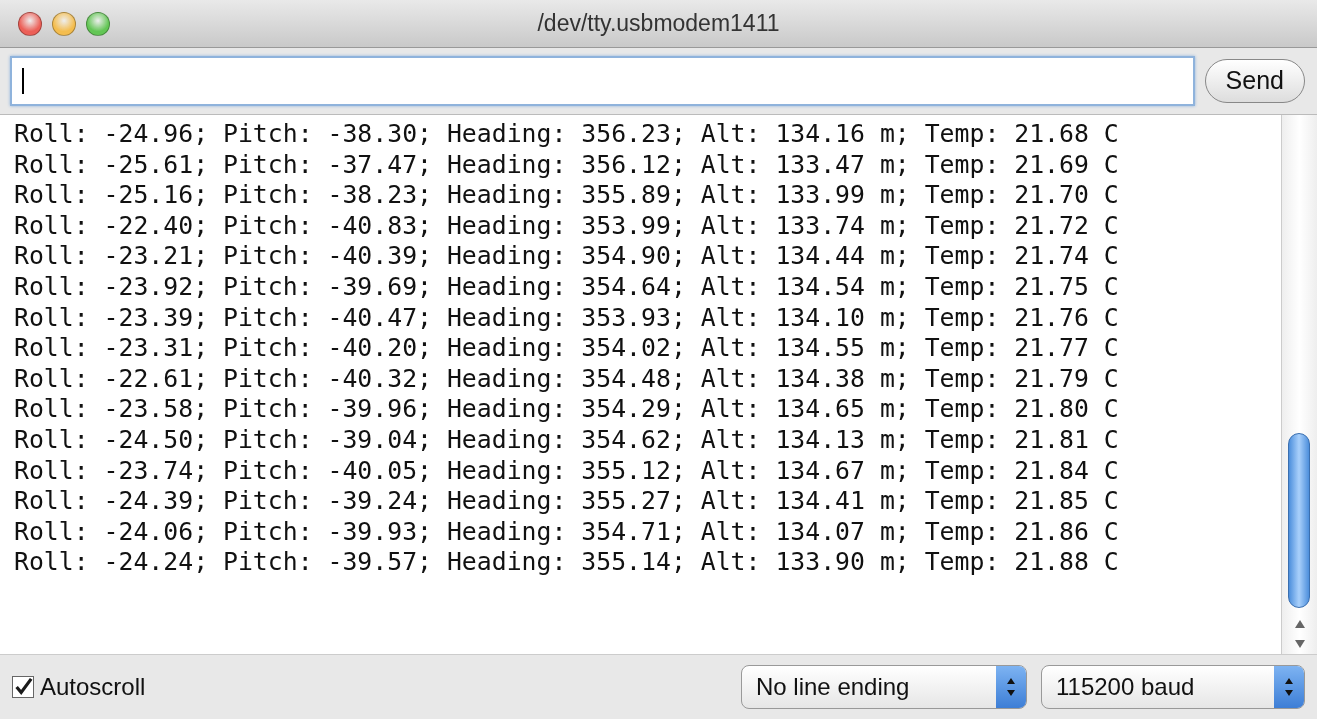 The height and width of the screenshot is (719, 1317). Describe the element at coordinates (30, 23) in the screenshot. I see `close-button` at that location.